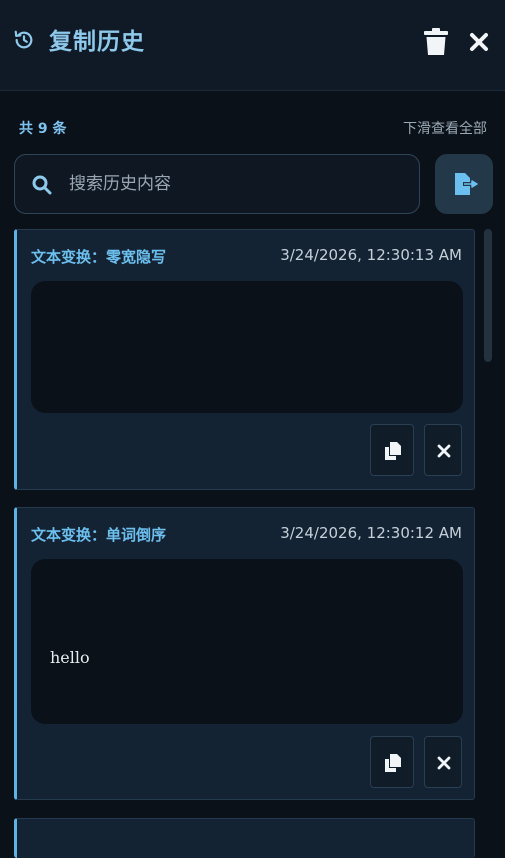 The height and width of the screenshot is (858, 505). I want to click on export-icon, so click(466, 184).